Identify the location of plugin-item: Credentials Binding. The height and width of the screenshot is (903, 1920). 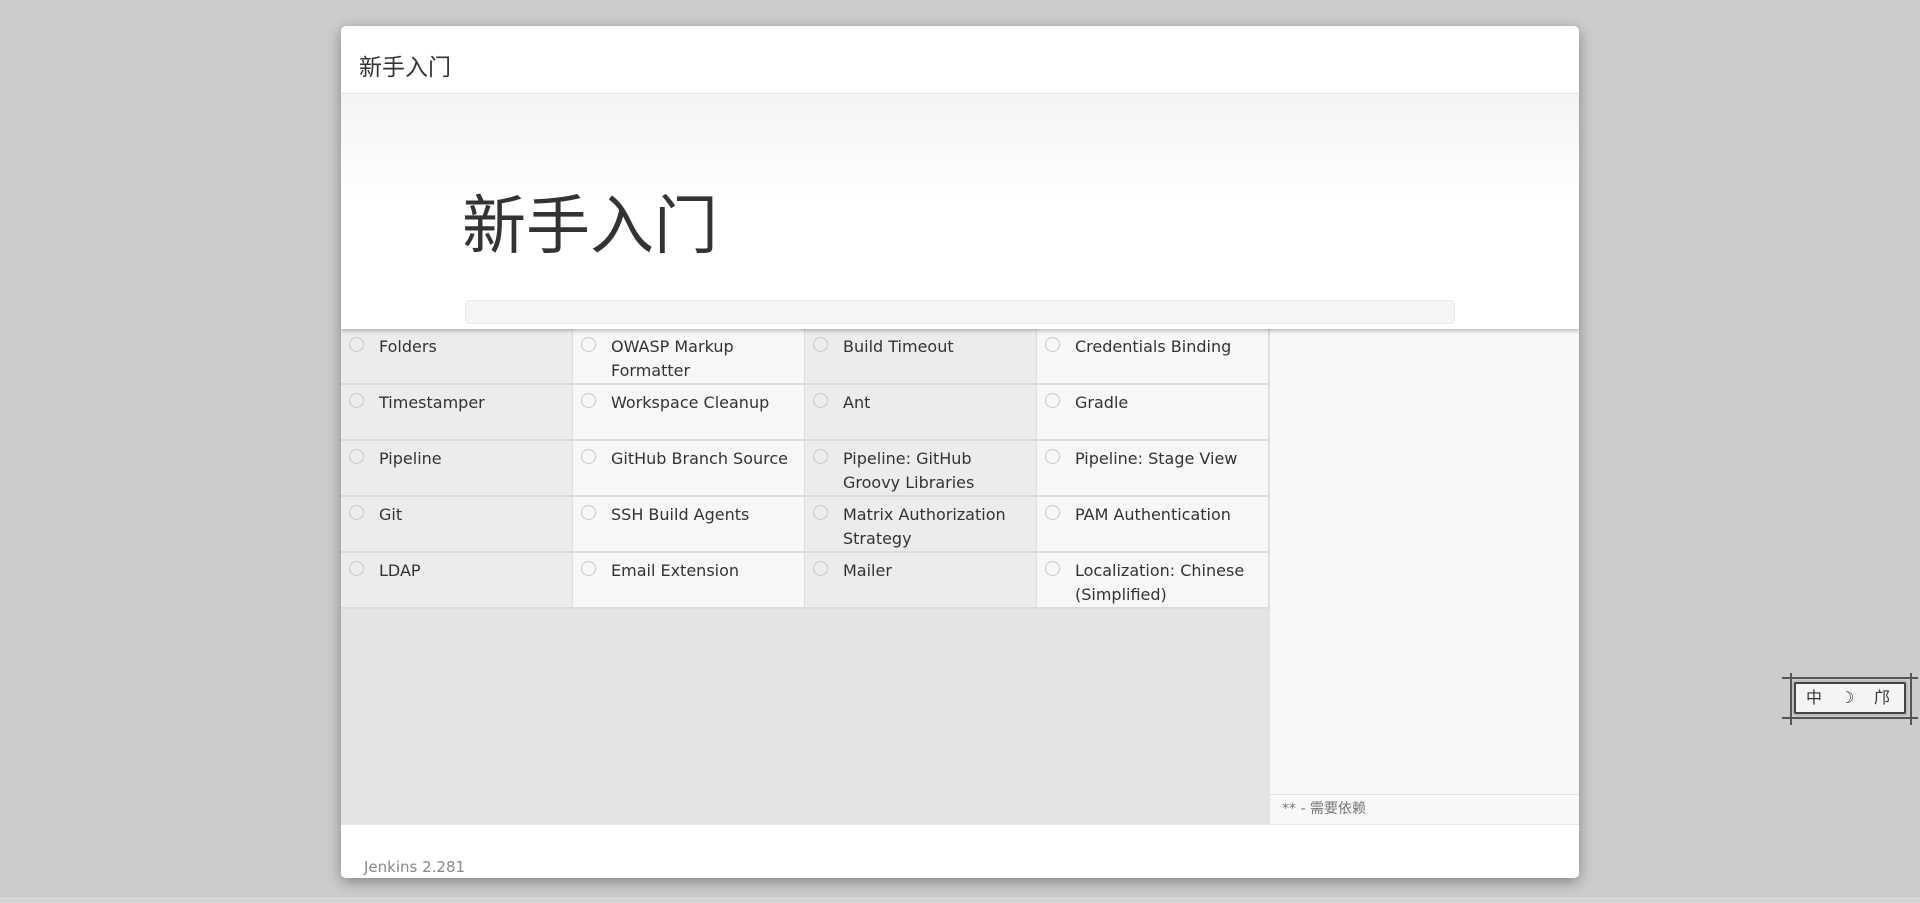
(1153, 357).